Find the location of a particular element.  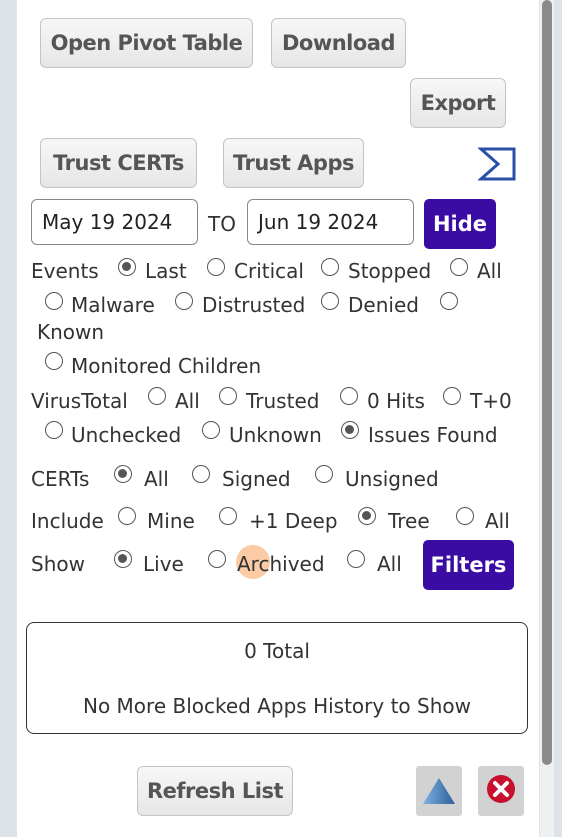

close-button is located at coordinates (501, 791).